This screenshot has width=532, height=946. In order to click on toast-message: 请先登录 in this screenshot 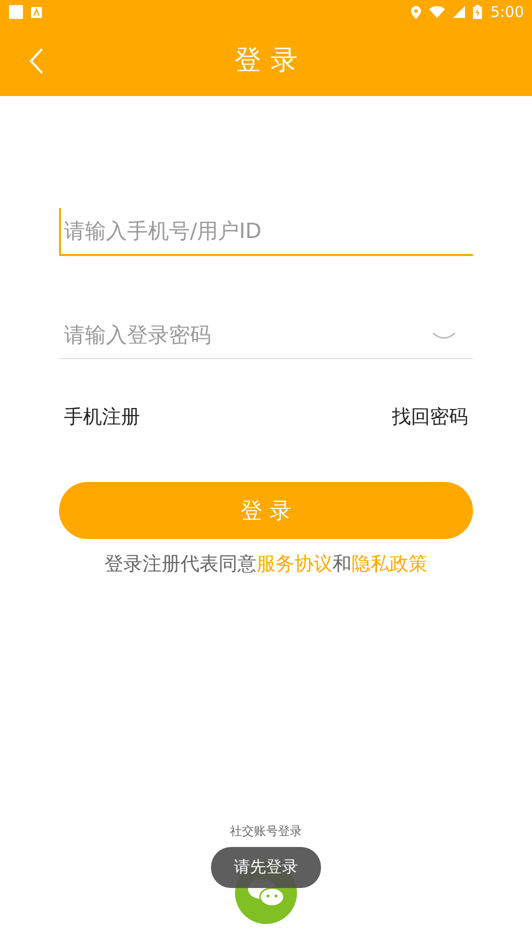, I will do `click(266, 867)`.